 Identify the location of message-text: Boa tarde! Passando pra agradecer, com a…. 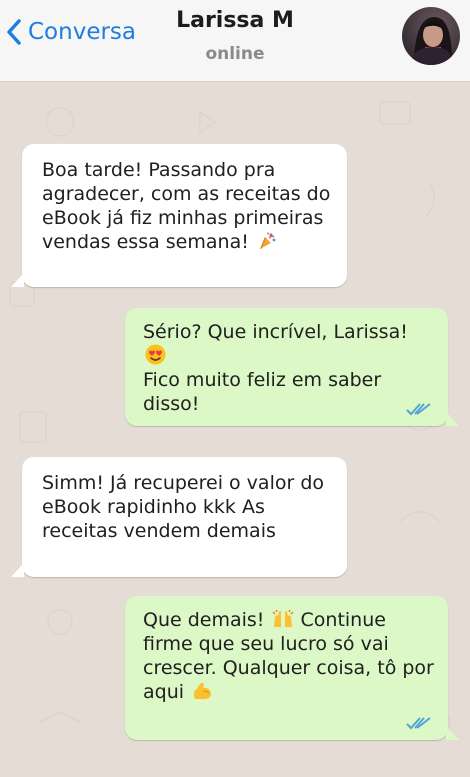
(186, 206).